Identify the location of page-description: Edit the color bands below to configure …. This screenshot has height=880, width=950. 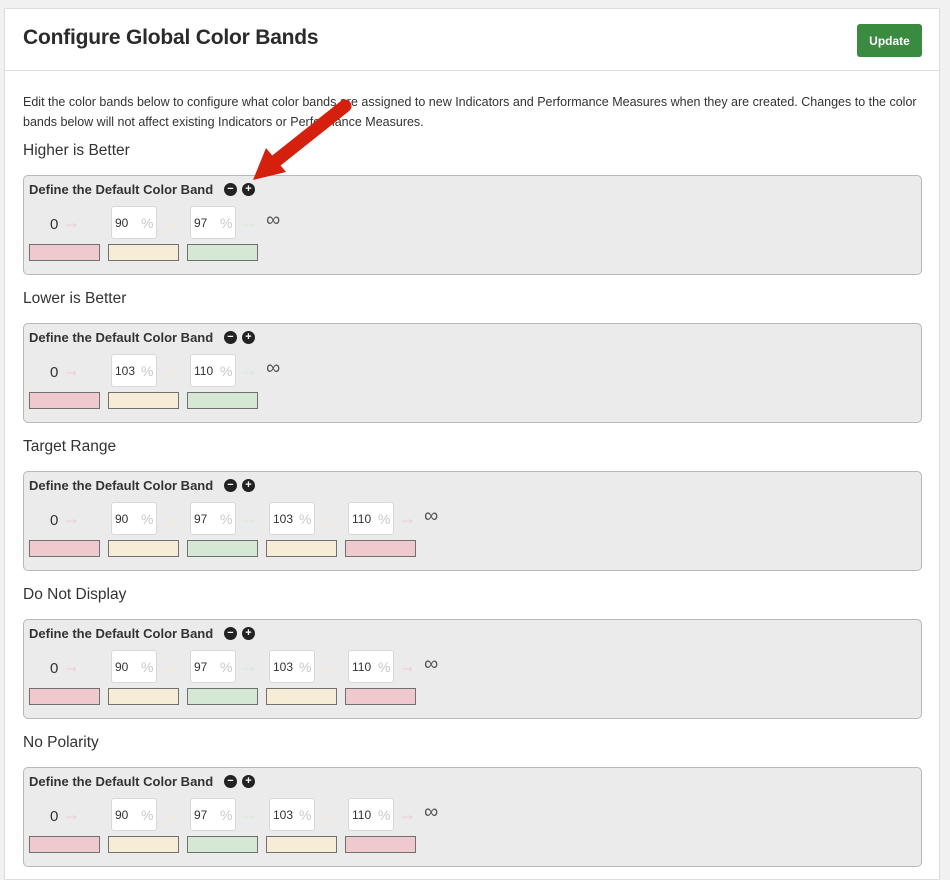
(470, 112).